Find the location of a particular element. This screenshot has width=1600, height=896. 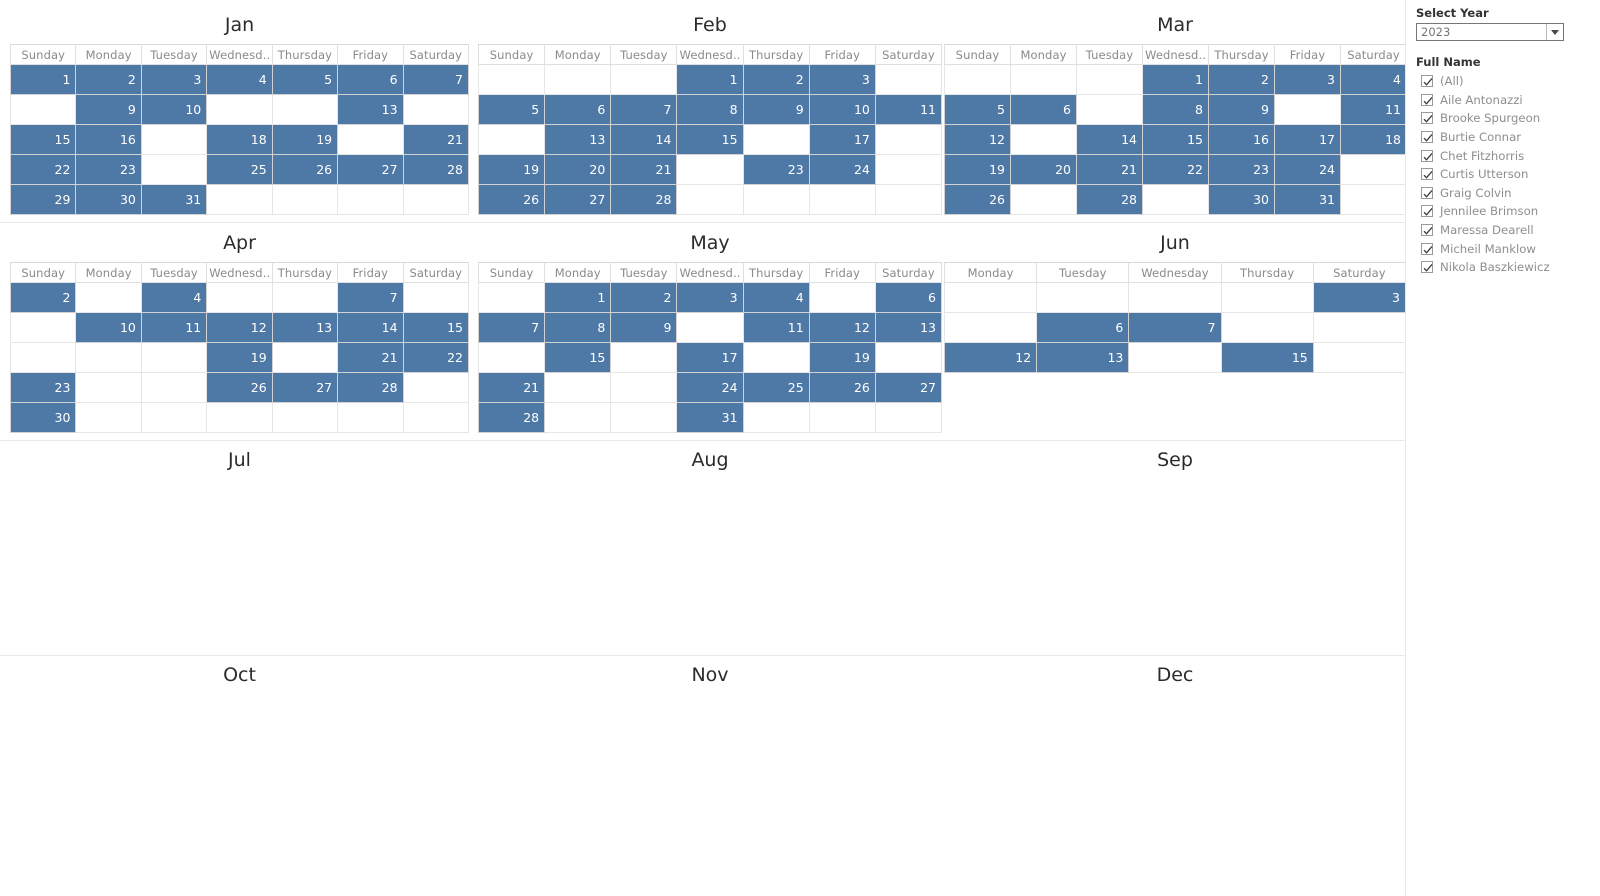

full-name-filter-item: Chet Fitzhorris is located at coordinates (1508, 155).